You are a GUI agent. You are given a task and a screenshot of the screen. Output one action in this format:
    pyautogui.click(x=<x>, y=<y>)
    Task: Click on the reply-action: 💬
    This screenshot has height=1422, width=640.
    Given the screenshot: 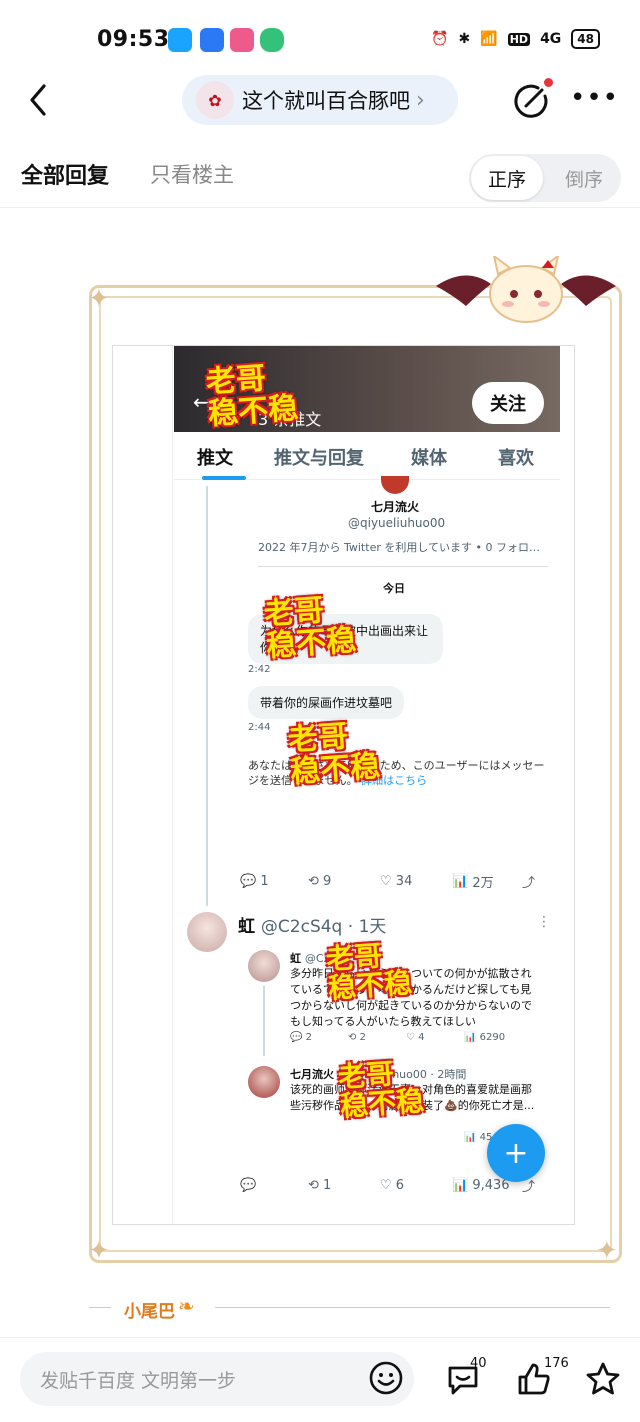 What is the action you would take?
    pyautogui.click(x=274, y=1185)
    